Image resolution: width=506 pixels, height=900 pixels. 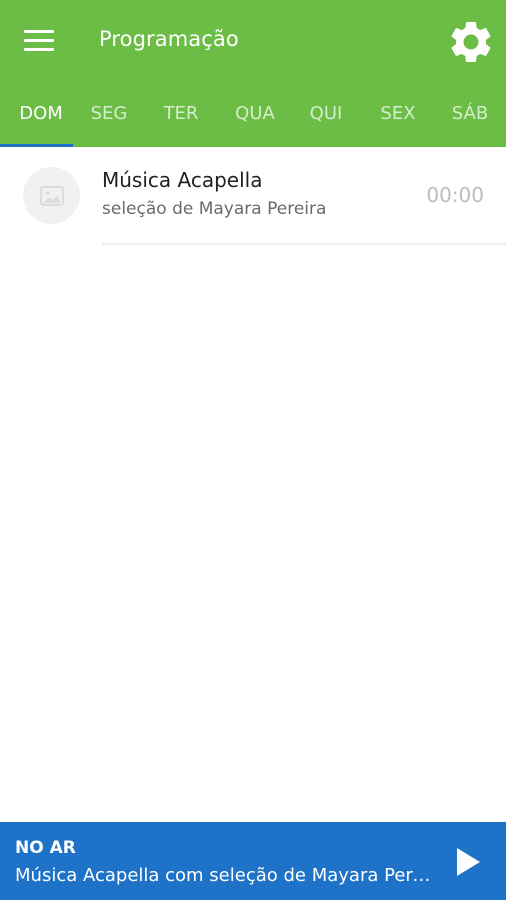 I want to click on tab-ter: TER, so click(x=181, y=118).